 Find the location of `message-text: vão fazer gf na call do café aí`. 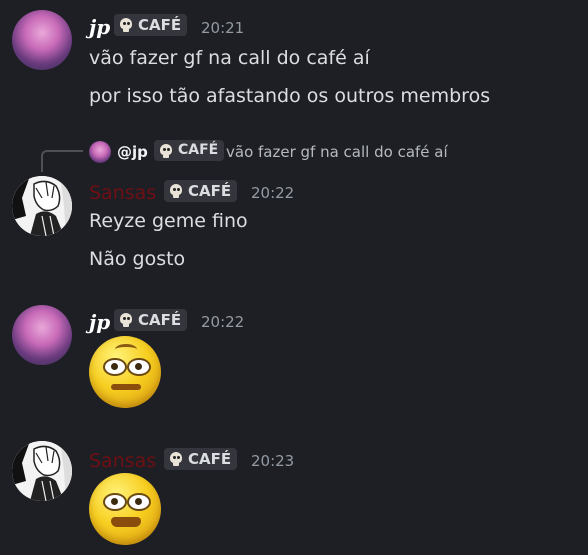

message-text: vão fazer gf na call do café aí is located at coordinates (229, 58).